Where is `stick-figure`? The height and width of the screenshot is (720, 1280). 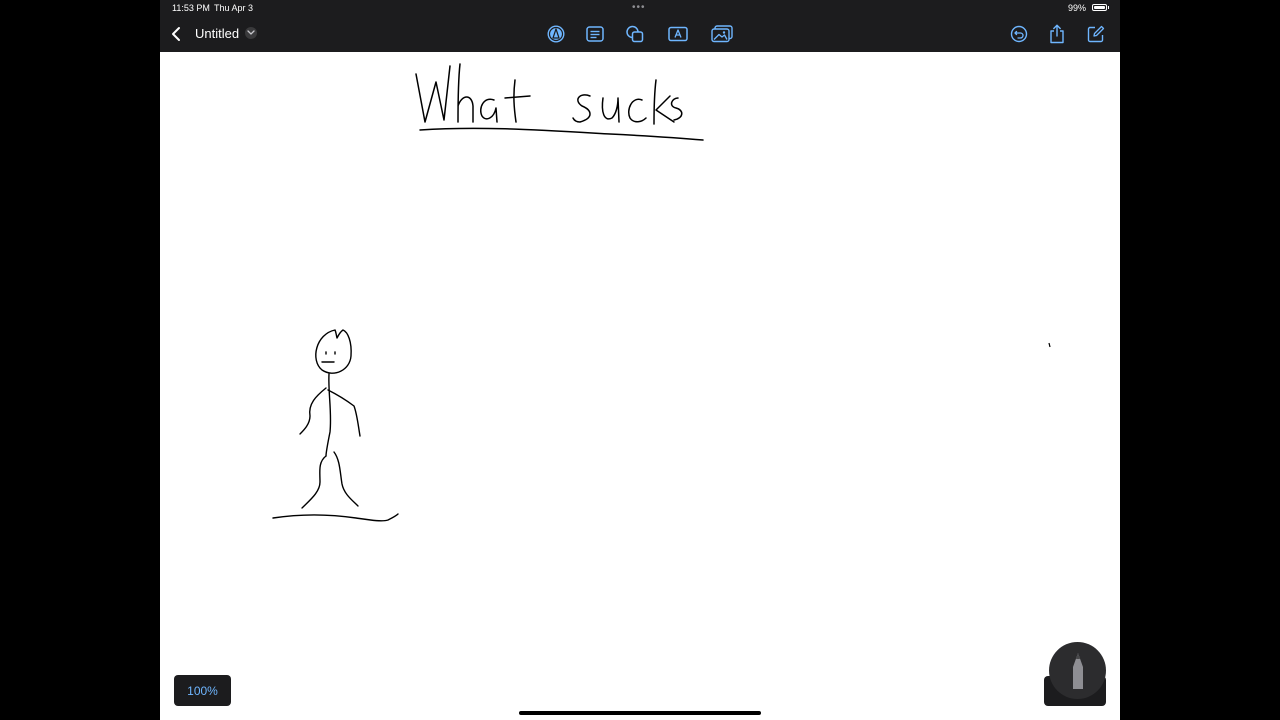
stick-figure is located at coordinates (335, 425).